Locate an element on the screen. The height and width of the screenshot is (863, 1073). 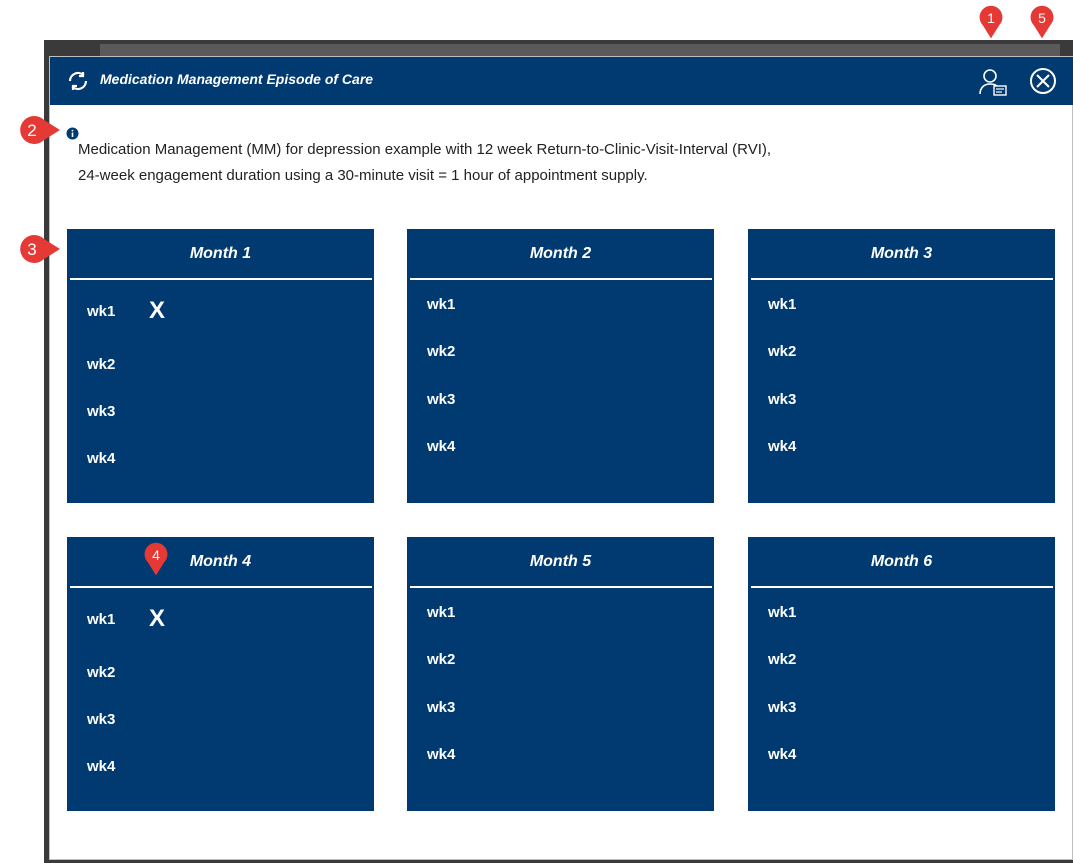
month-card-3: Month 3 wk1 wk2 wk3 wk4 is located at coordinates (901, 366).